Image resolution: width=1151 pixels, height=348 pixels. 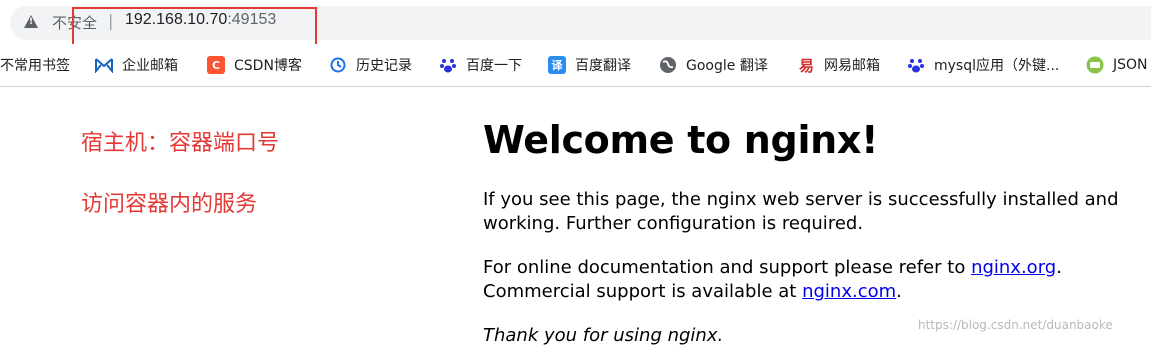 I want to click on svg-text: 易, so click(x=806, y=65).